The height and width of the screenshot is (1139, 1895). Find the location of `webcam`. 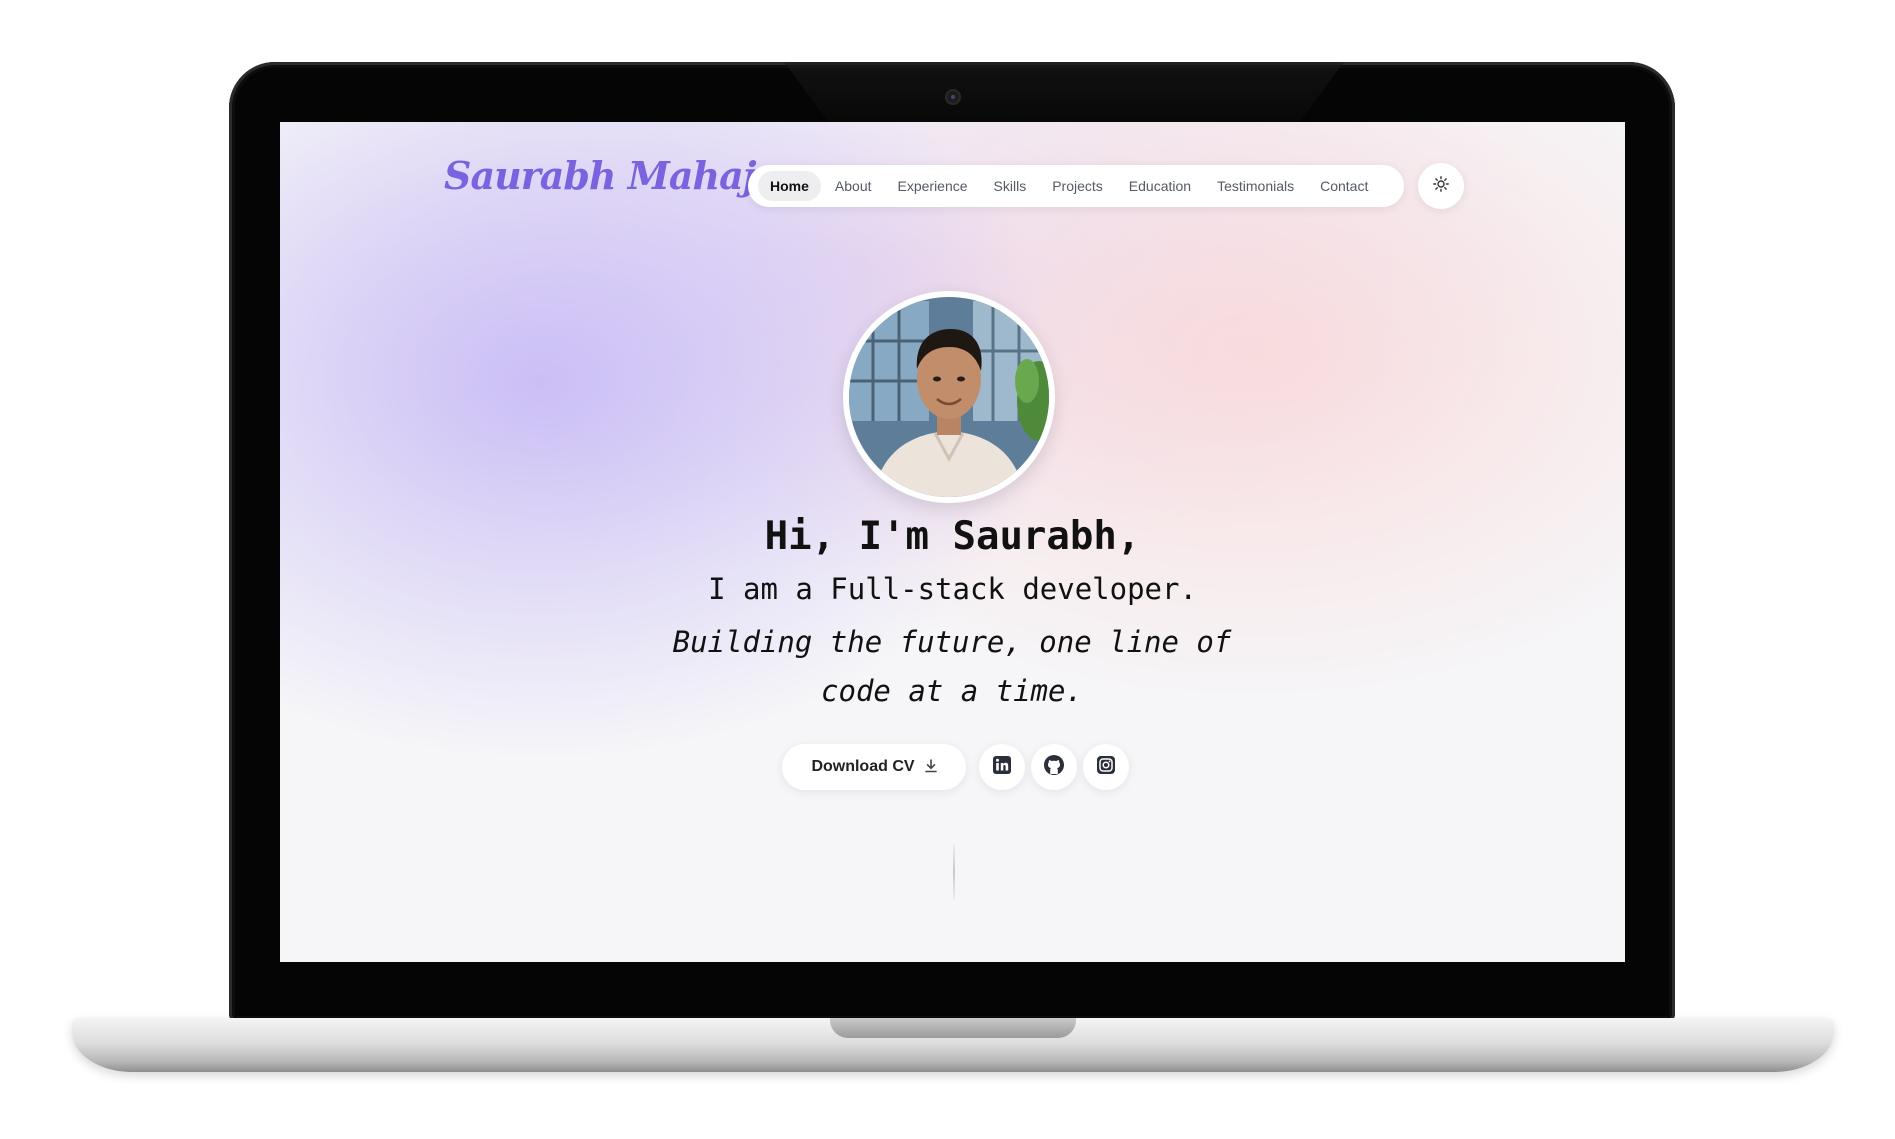

webcam is located at coordinates (953, 97).